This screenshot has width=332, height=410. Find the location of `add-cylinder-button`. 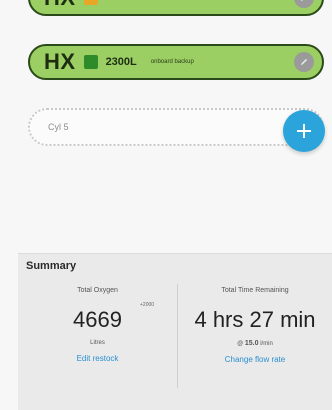

add-cylinder-button is located at coordinates (304, 131).